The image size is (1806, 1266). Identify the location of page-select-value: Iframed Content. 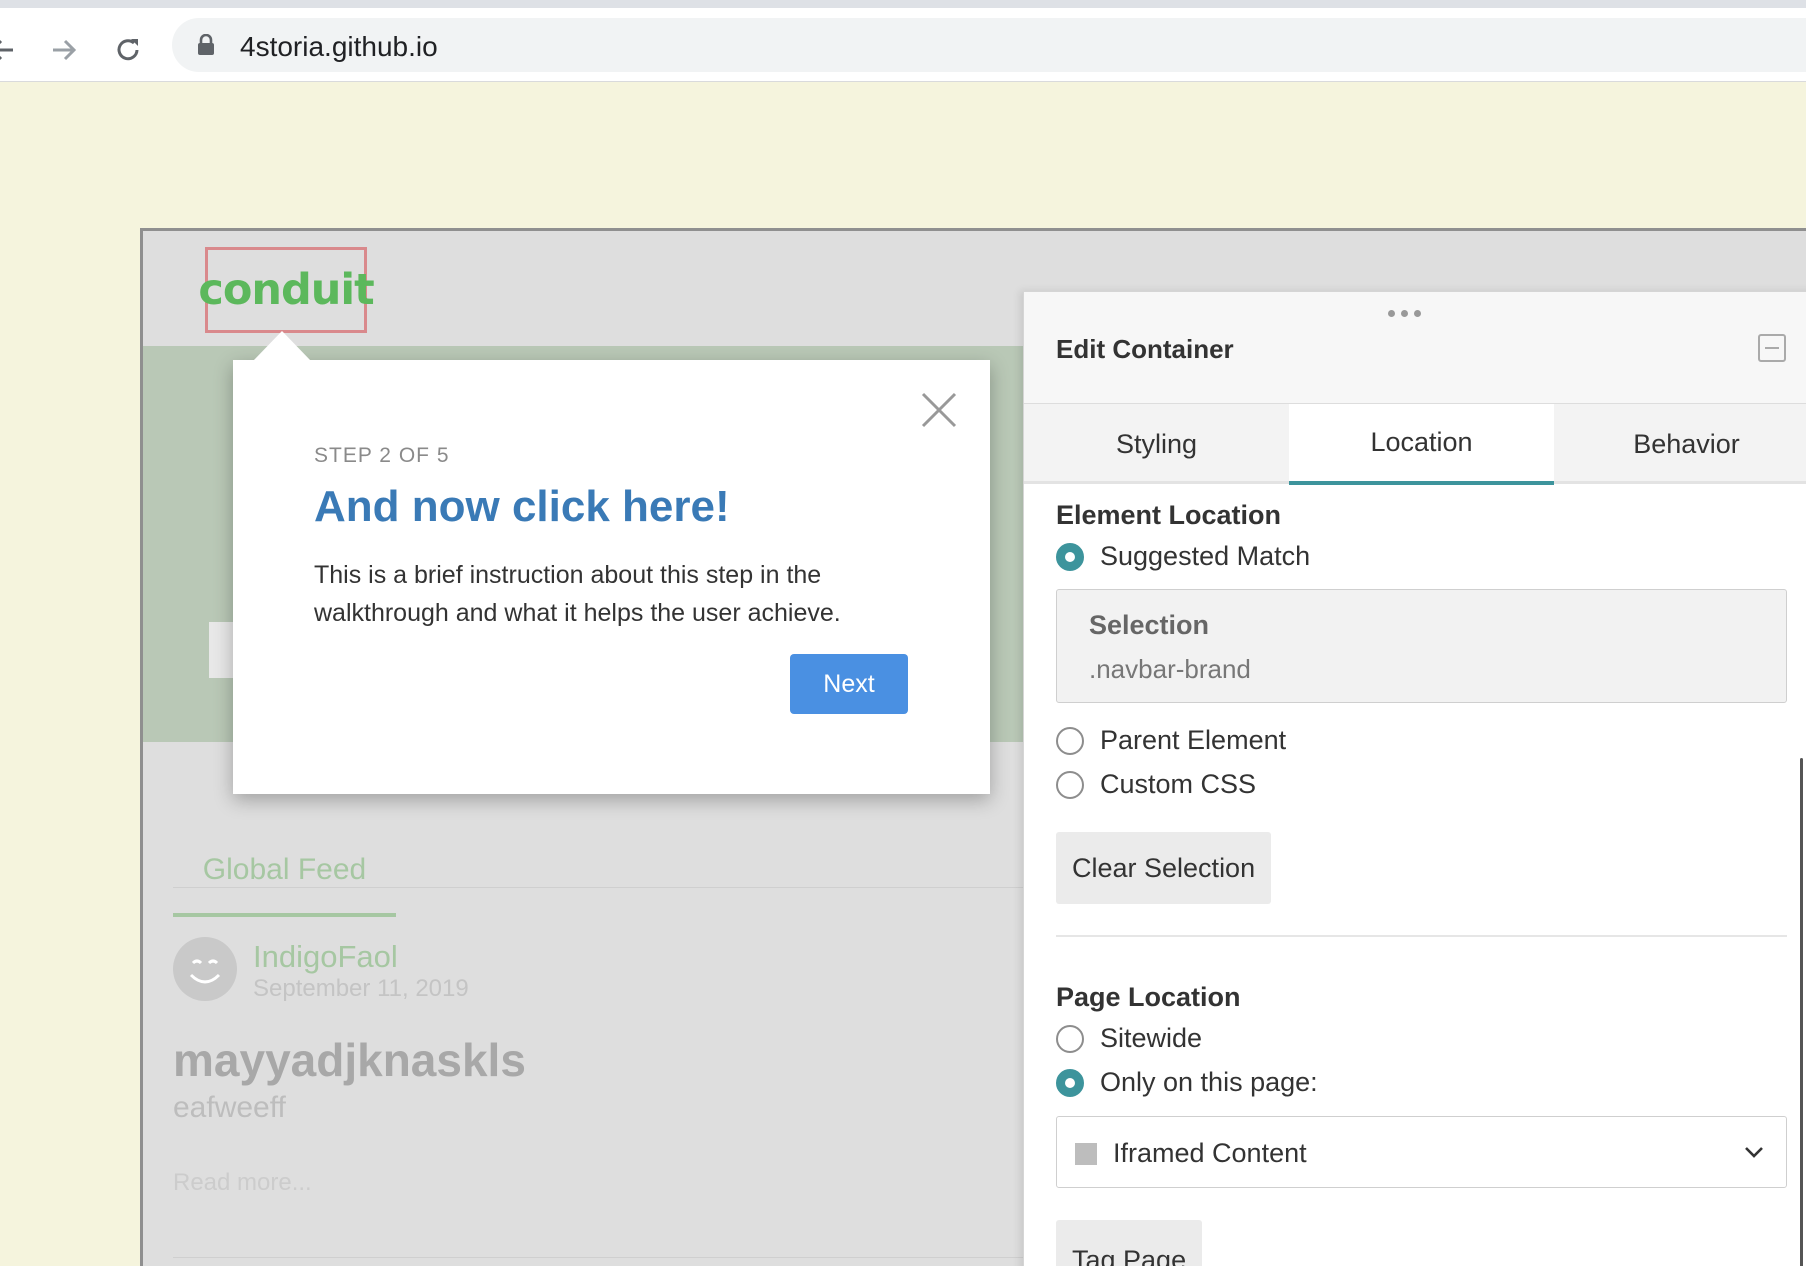
(1210, 1153).